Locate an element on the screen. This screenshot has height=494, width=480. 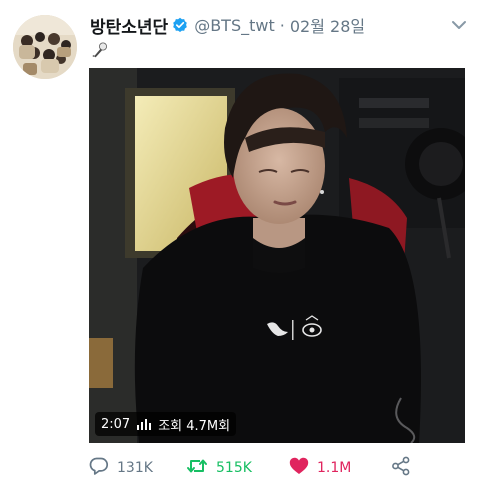
speech-bubble-icon is located at coordinates (99, 468).